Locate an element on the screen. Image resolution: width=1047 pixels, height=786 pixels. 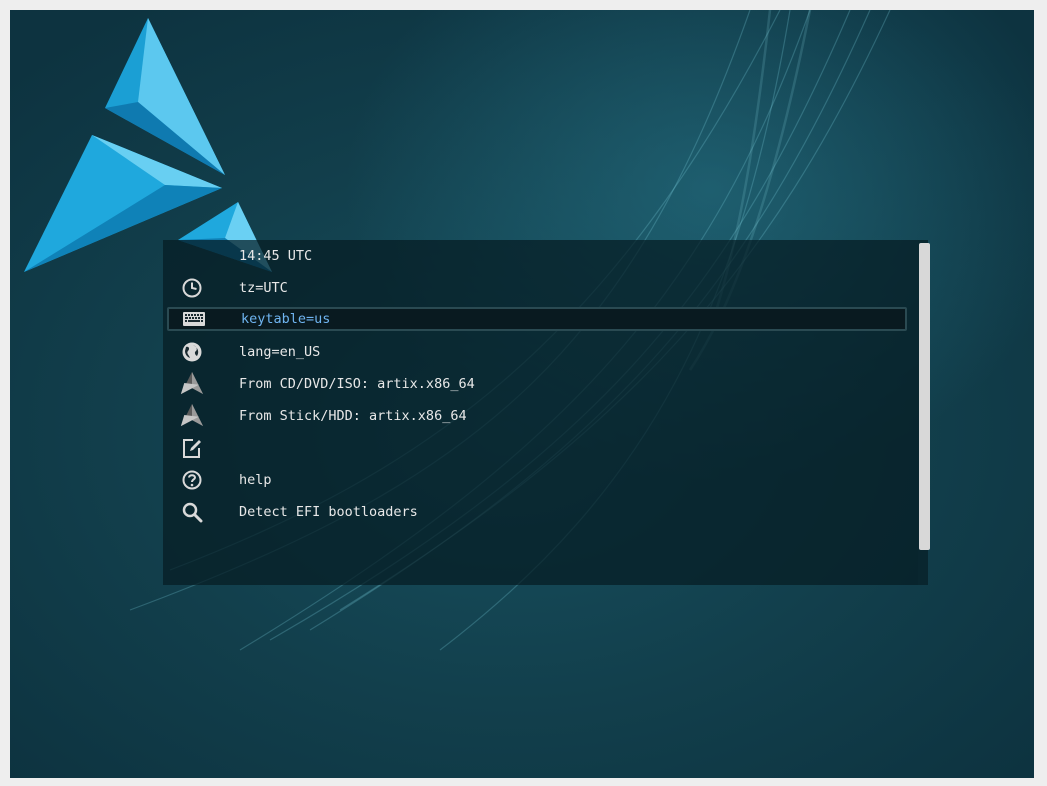
menu-item-timezone: tz=UTC is located at coordinates (537, 288).